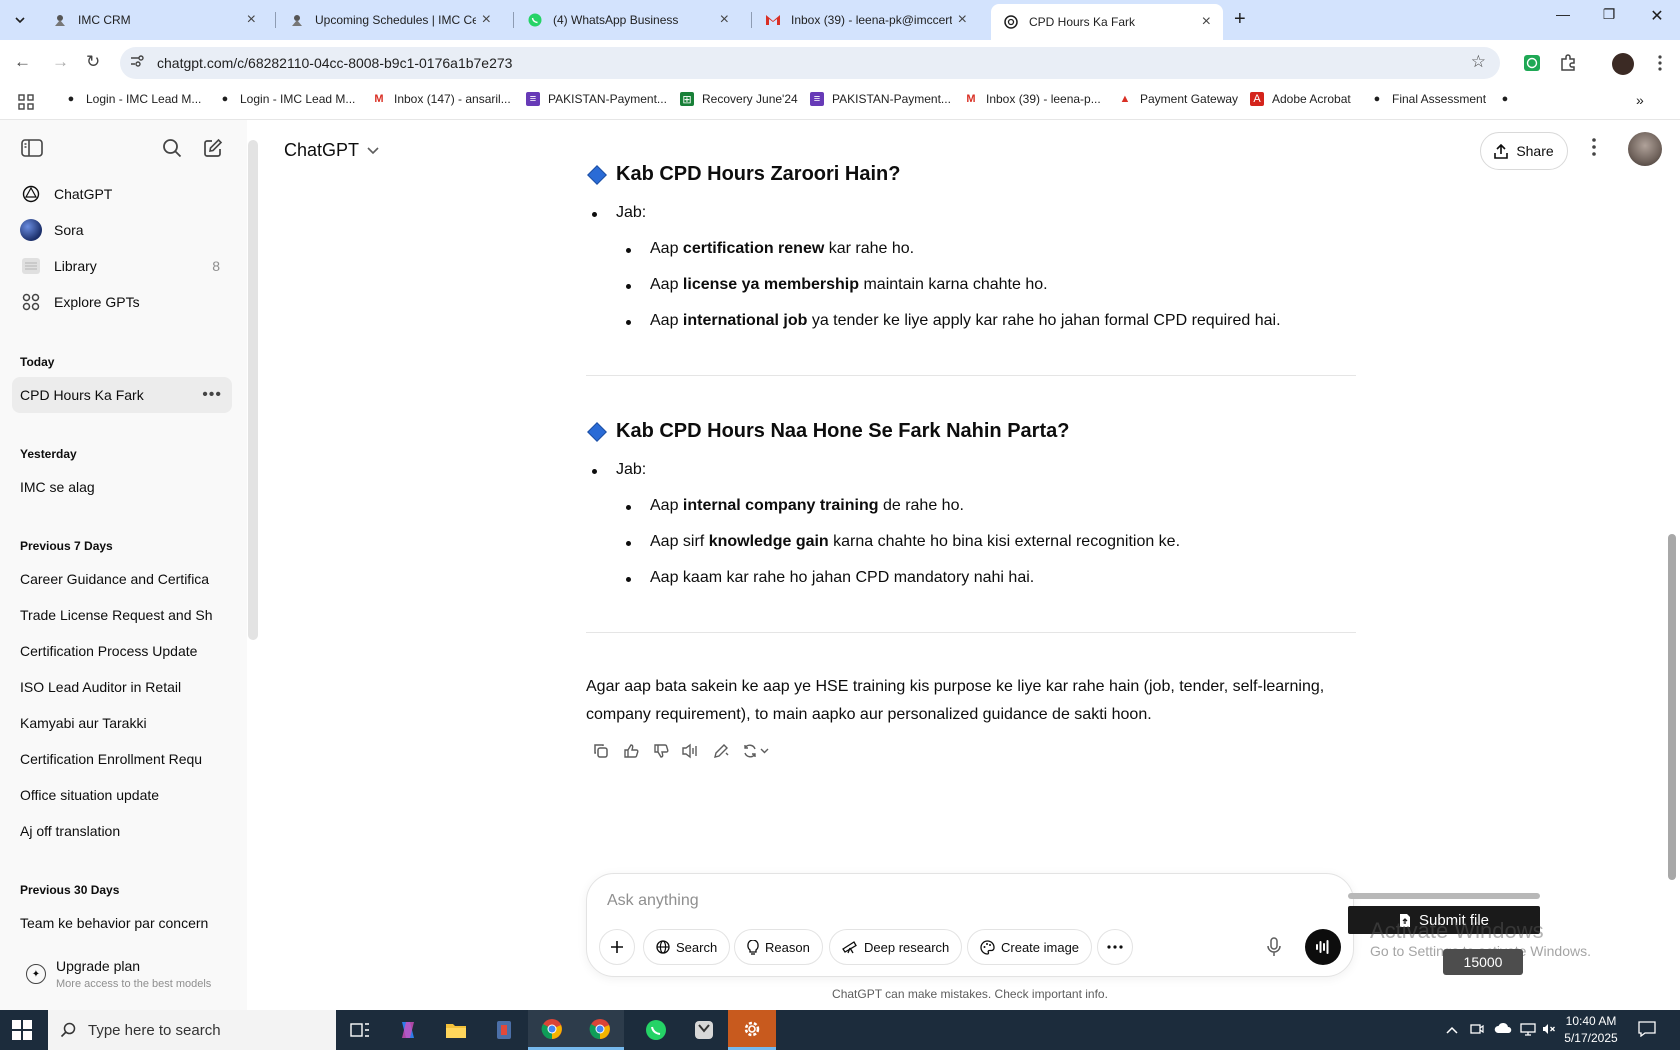 The image size is (1680, 1050). What do you see at coordinates (1311, 99) in the screenshot?
I see `bookmark-label: Adobe Acrobat` at bounding box center [1311, 99].